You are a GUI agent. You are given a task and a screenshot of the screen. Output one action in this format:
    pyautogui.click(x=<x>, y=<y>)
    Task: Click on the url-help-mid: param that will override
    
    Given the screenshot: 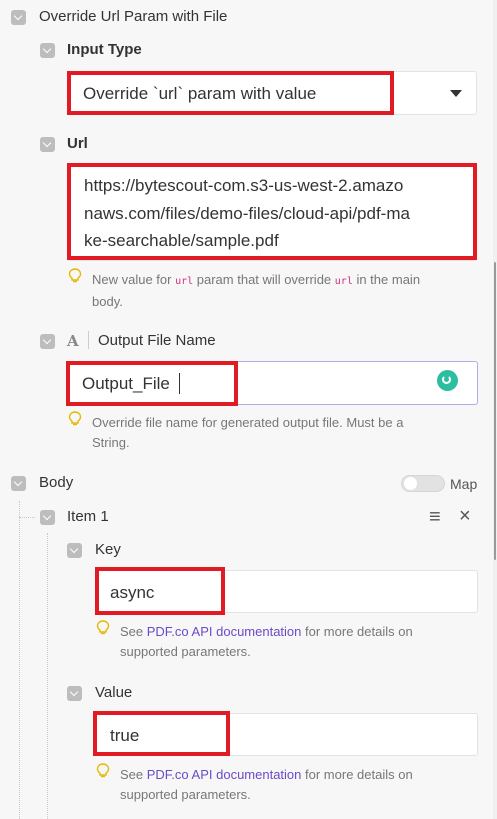 What is the action you would take?
    pyautogui.click(x=264, y=279)
    